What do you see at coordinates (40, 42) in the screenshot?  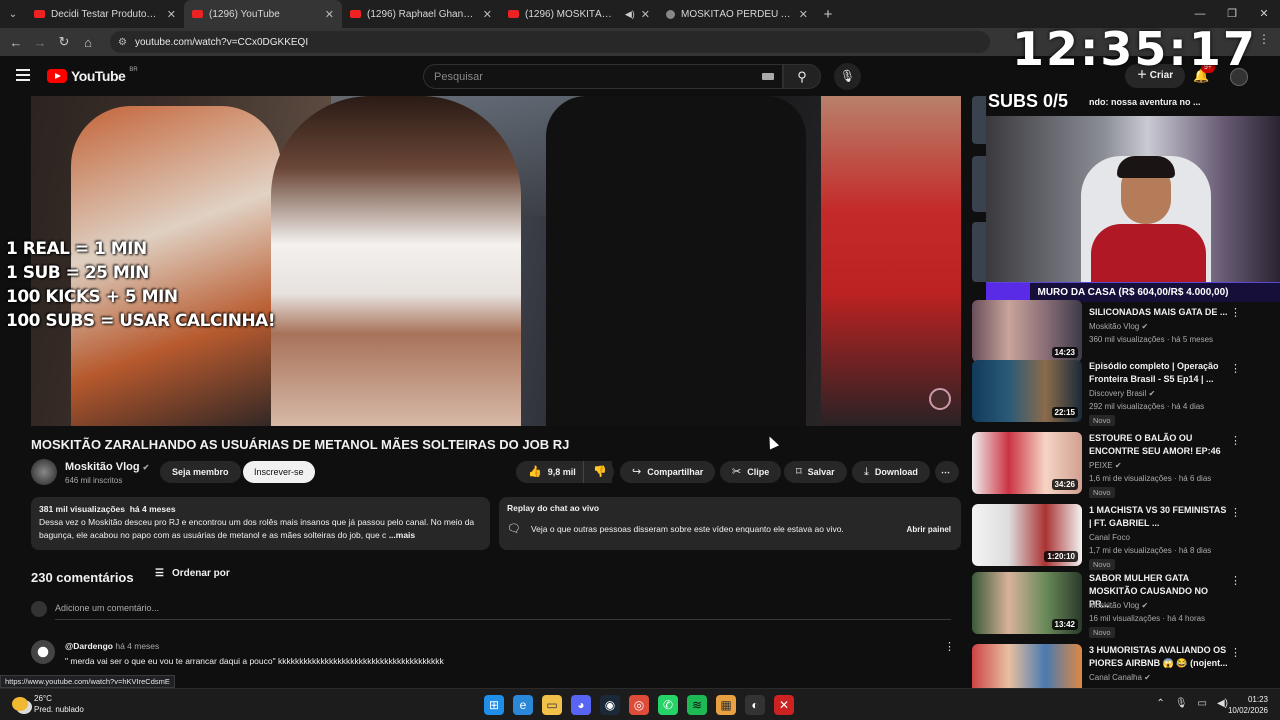 I see `forward-arrow-icon: →` at bounding box center [40, 42].